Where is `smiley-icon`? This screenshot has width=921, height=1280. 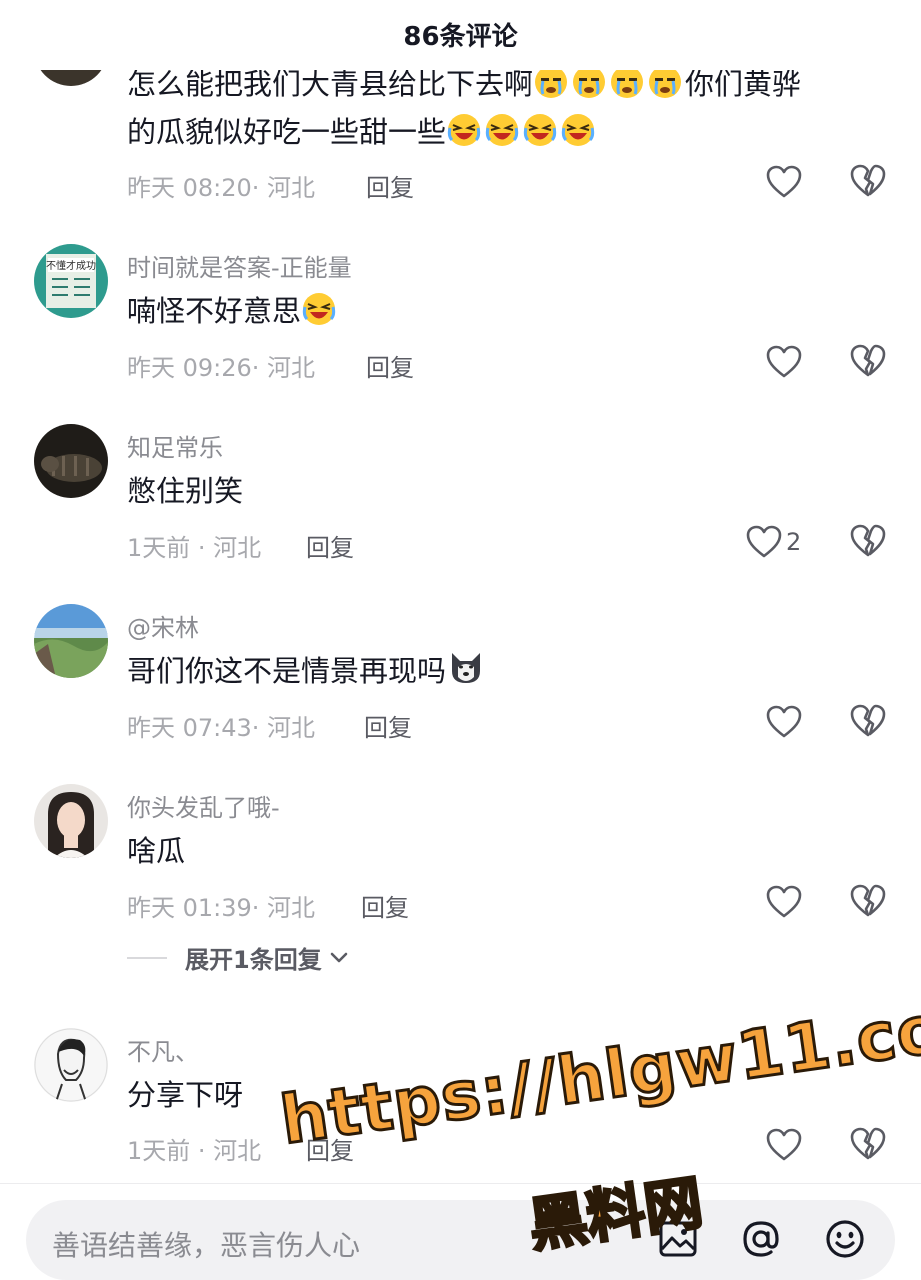 smiley-icon is located at coordinates (845, 1239).